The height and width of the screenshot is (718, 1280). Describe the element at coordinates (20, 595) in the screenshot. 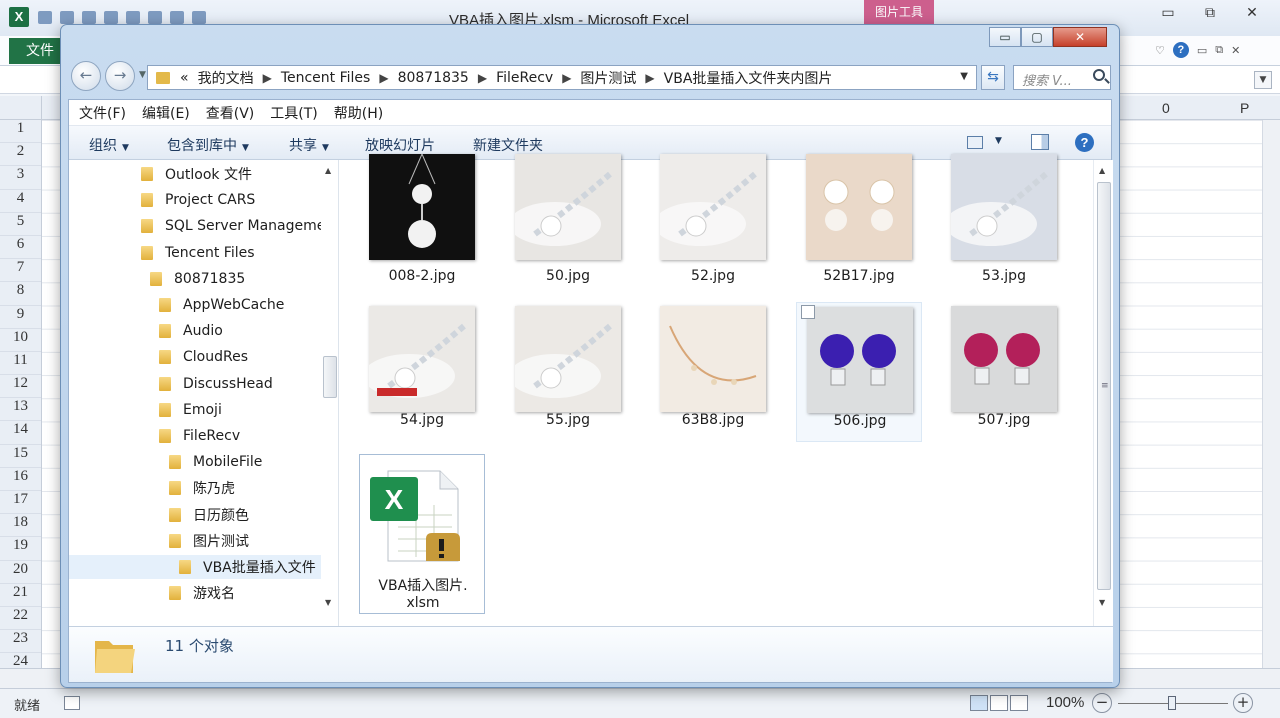

I see `row-header: 21` at that location.